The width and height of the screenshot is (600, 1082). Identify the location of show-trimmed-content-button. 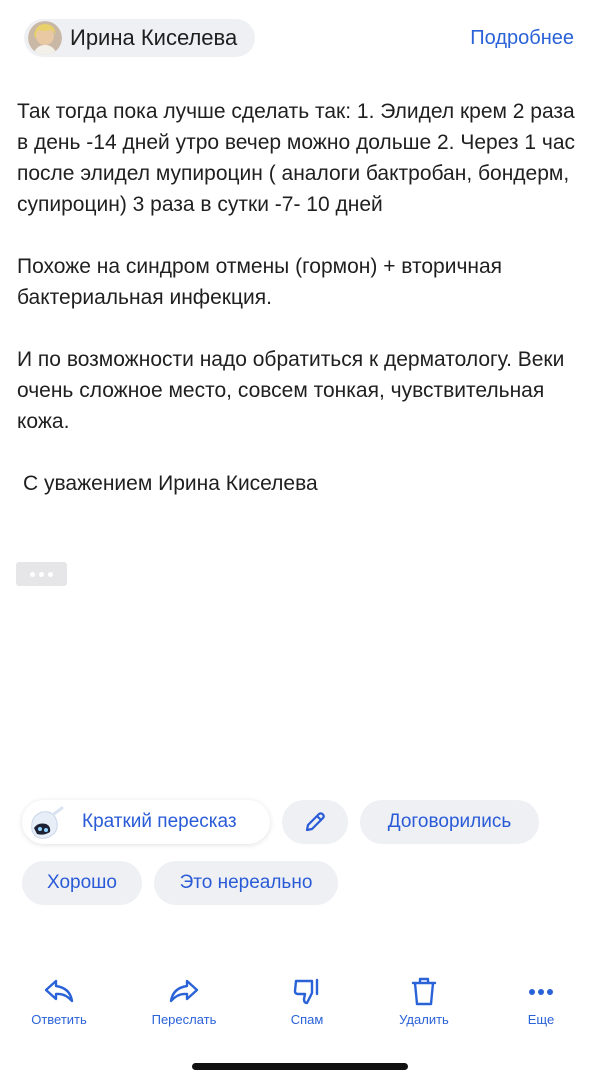
(41, 574).